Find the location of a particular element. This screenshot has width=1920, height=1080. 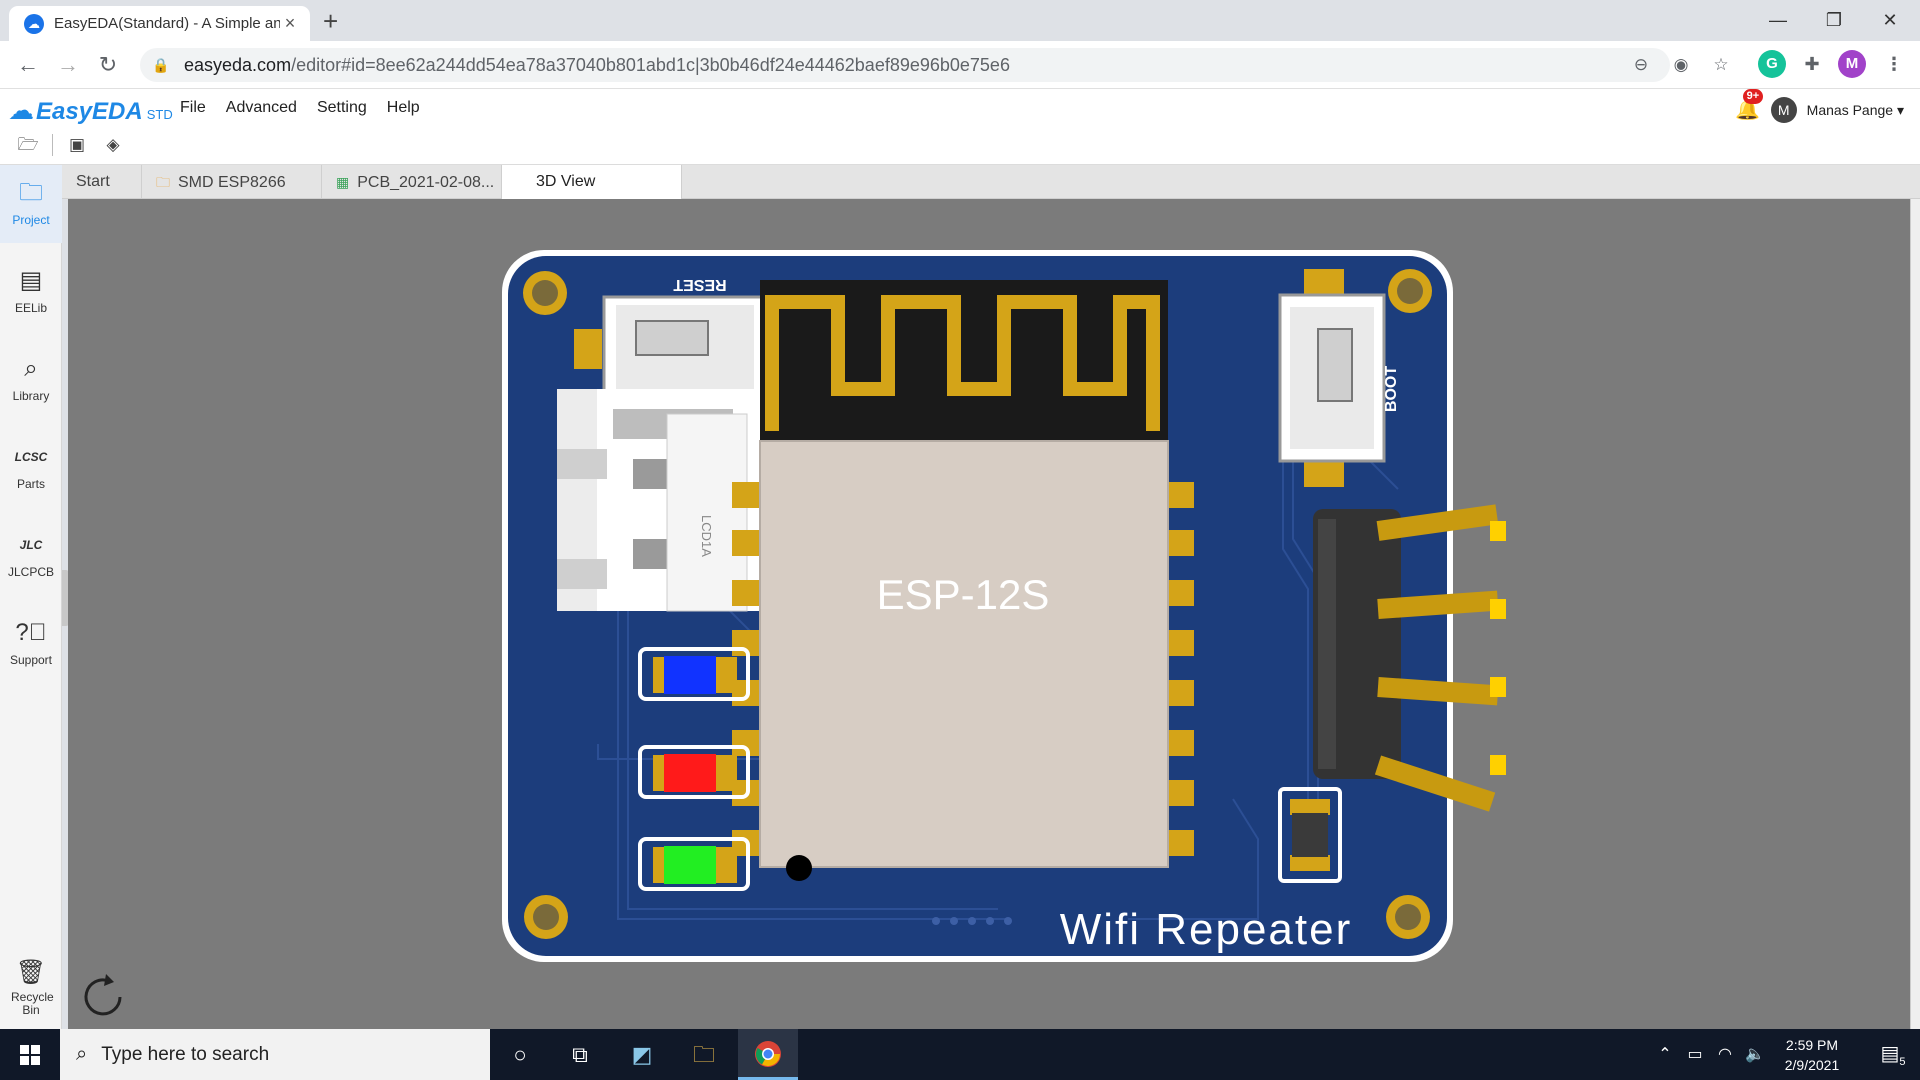

grammarly-extension-icon: G is located at coordinates (1772, 64).